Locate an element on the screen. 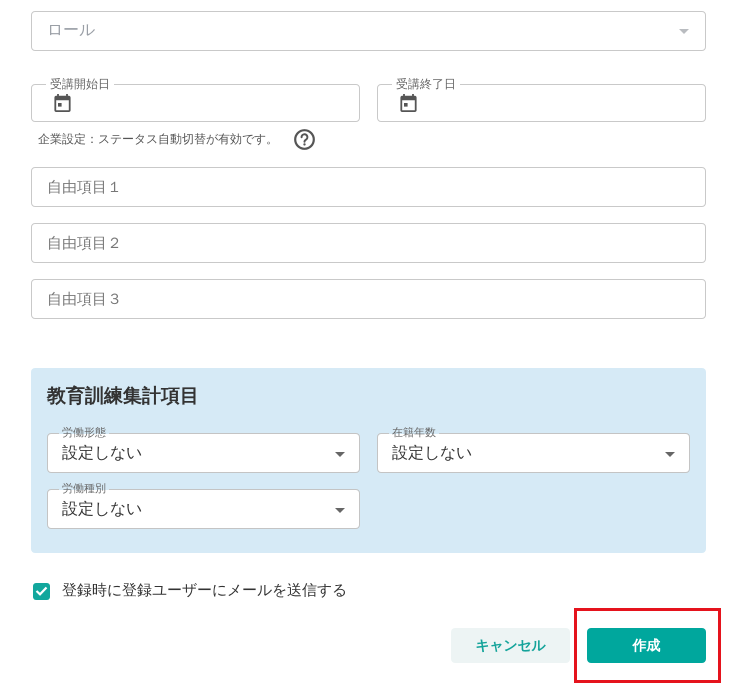 This screenshot has width=737, height=698. date-field: 受講終了日 is located at coordinates (541, 100).